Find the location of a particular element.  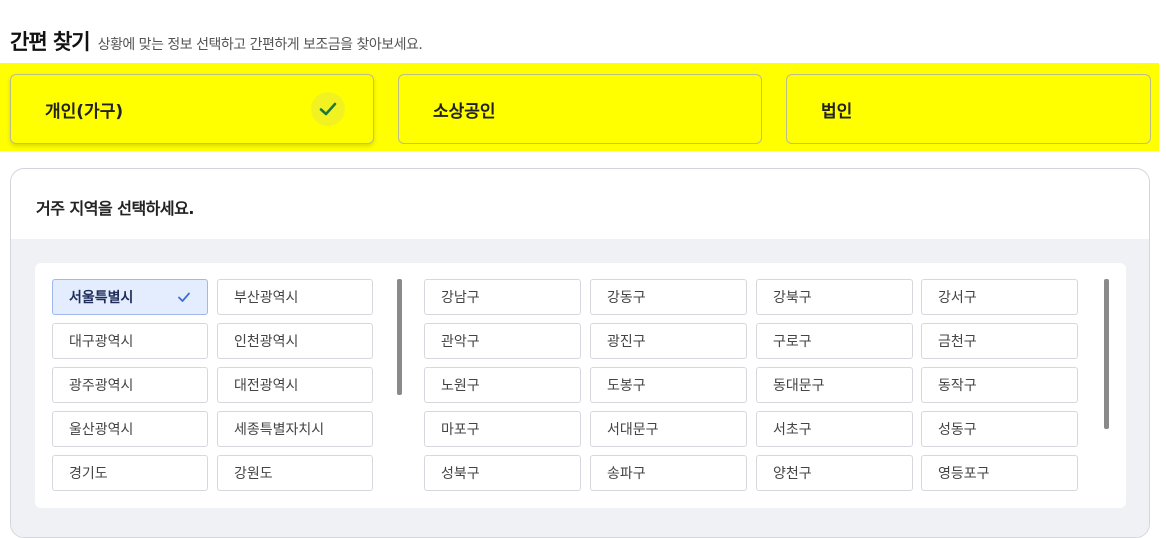

district-chip: 구로구 is located at coordinates (834, 341).